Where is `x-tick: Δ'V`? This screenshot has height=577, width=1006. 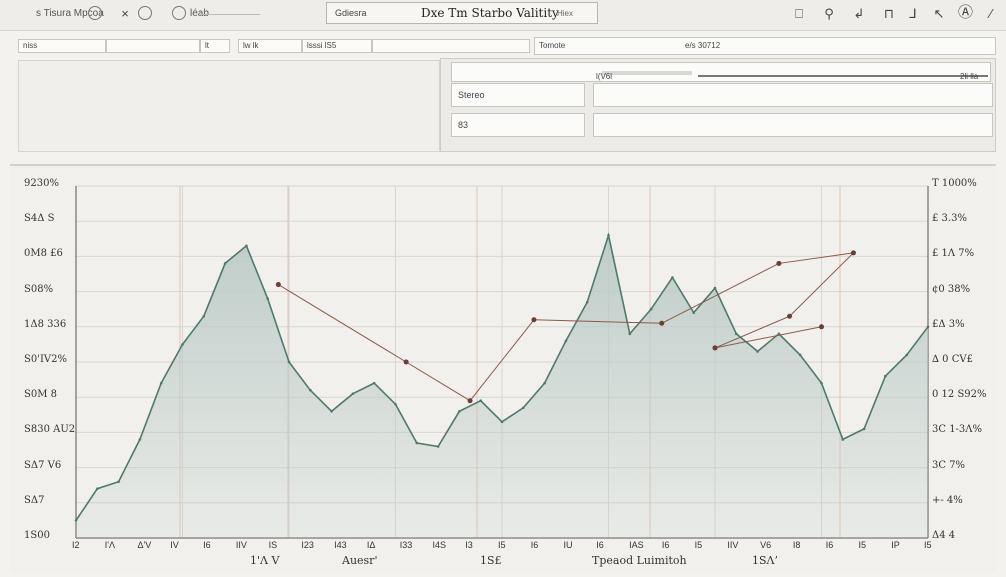 x-tick: Δ'V is located at coordinates (144, 545).